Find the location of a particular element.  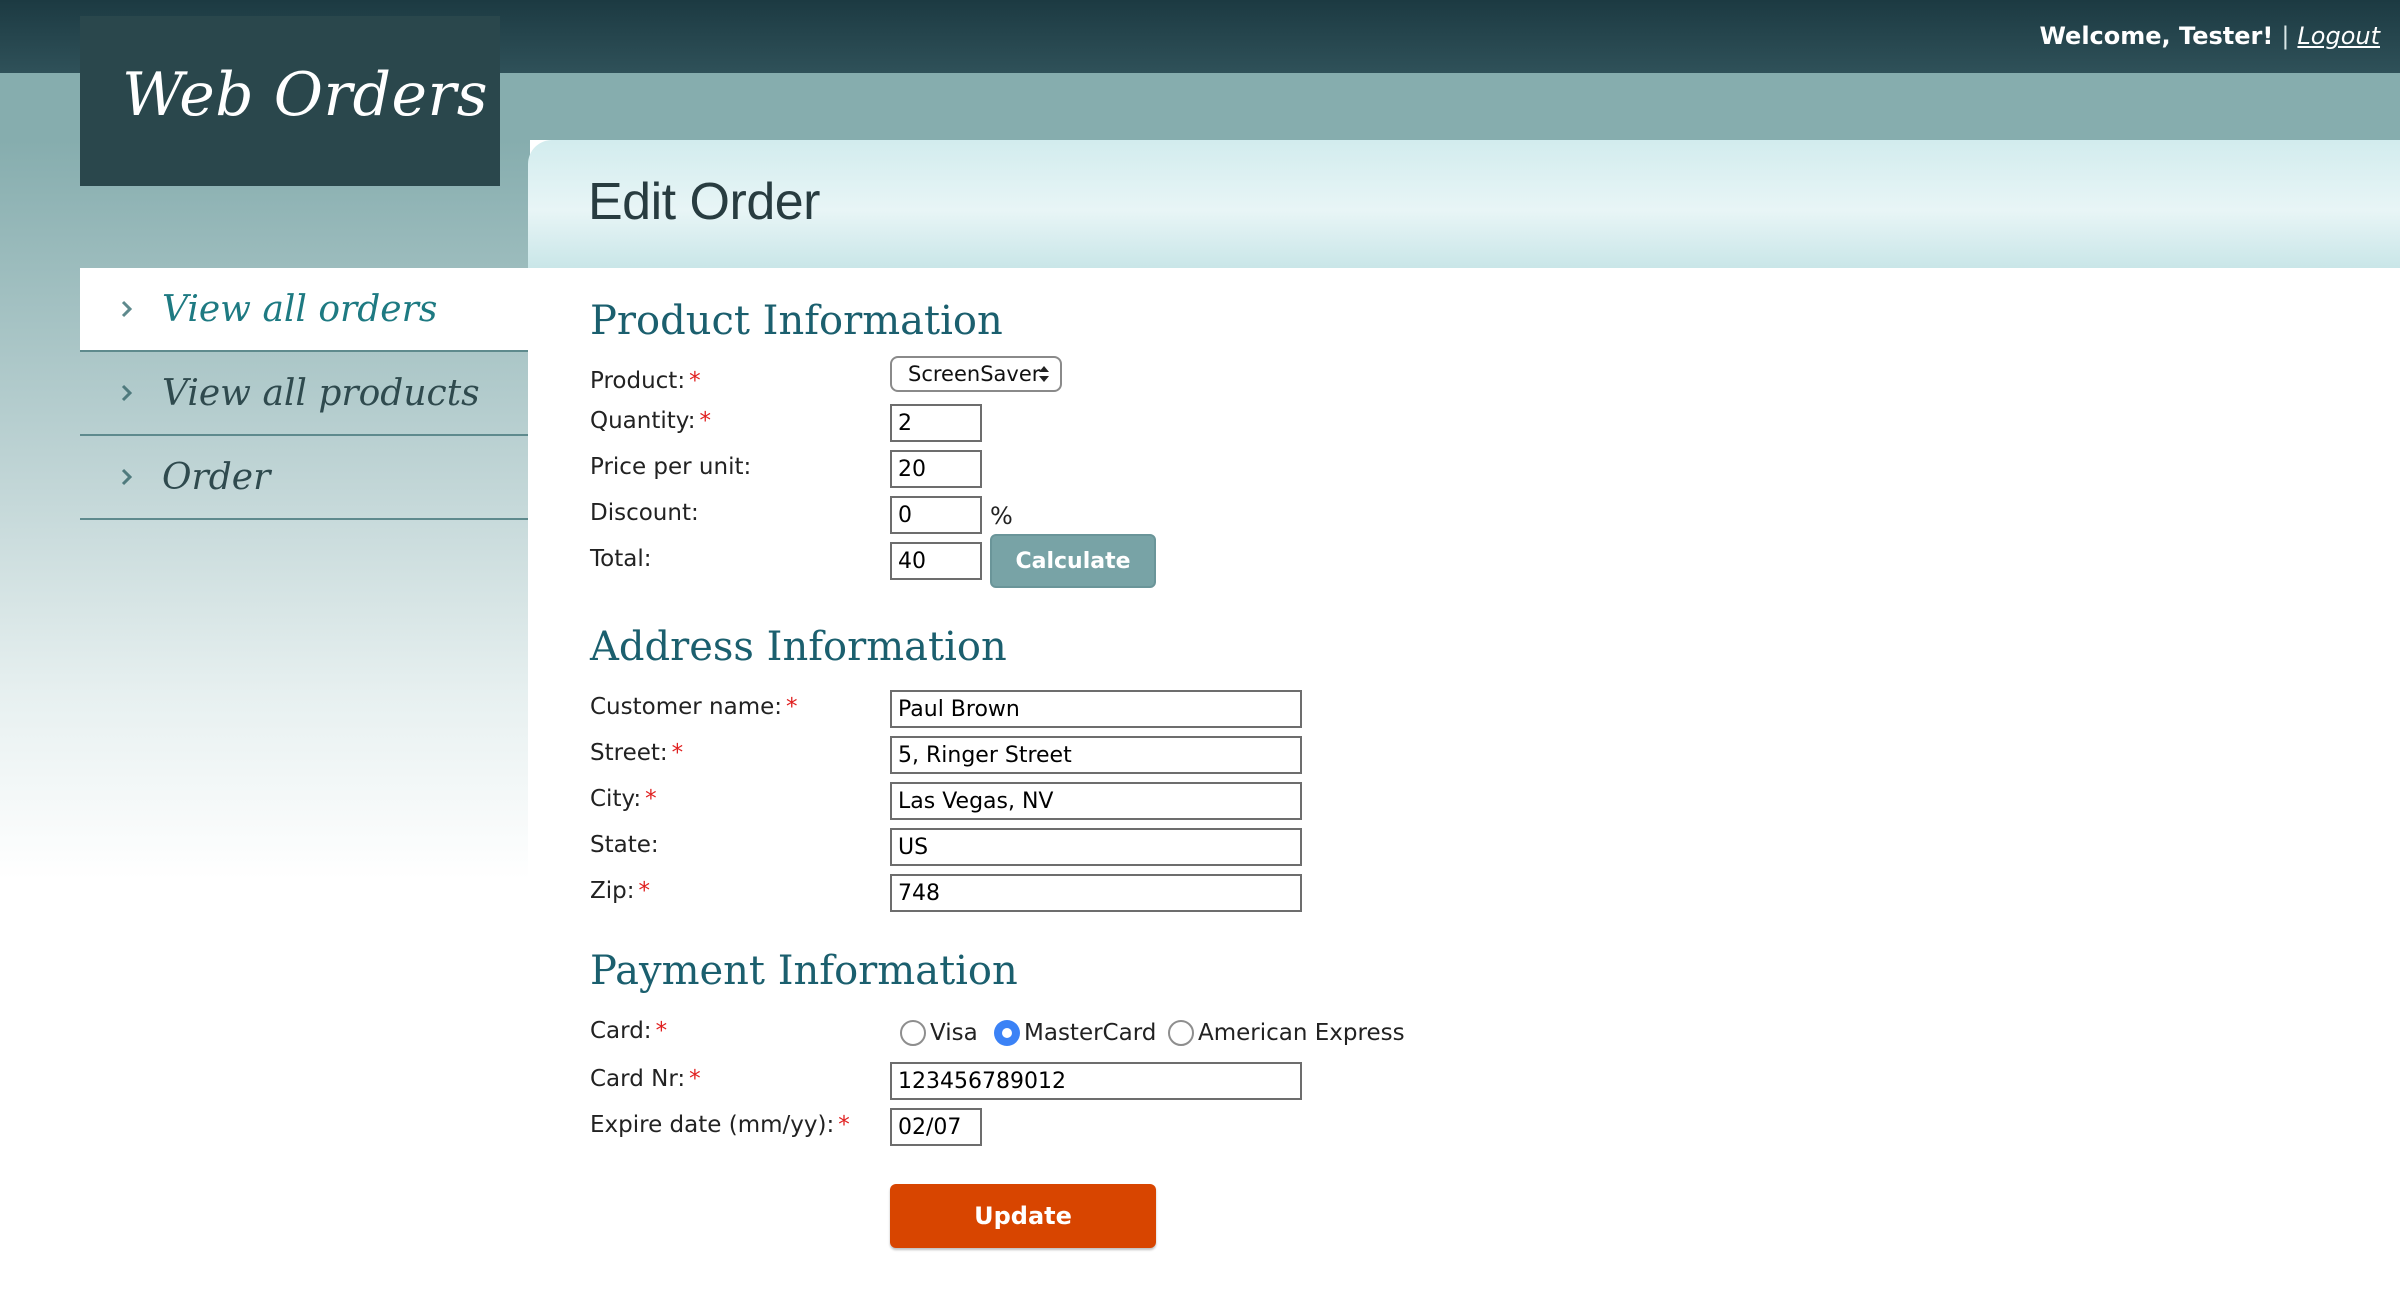

logo: Web Orders is located at coordinates (290, 101).